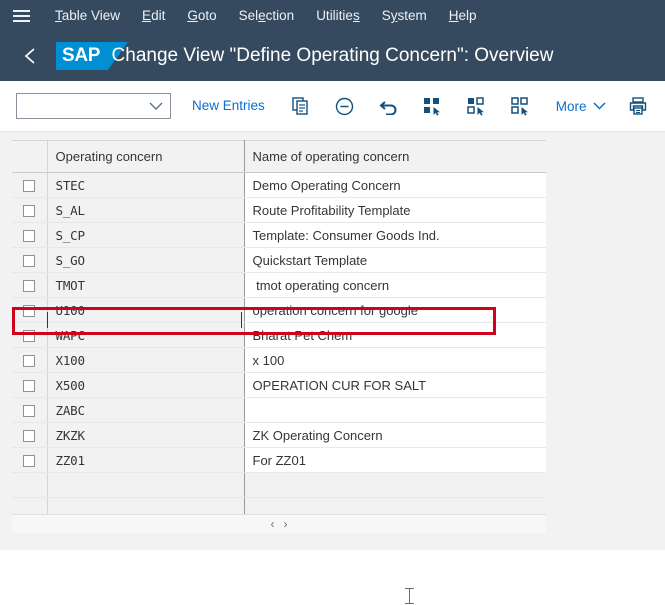  Describe the element at coordinates (146, 410) in the screenshot. I see `cell-operating-concern: ZABC` at that location.